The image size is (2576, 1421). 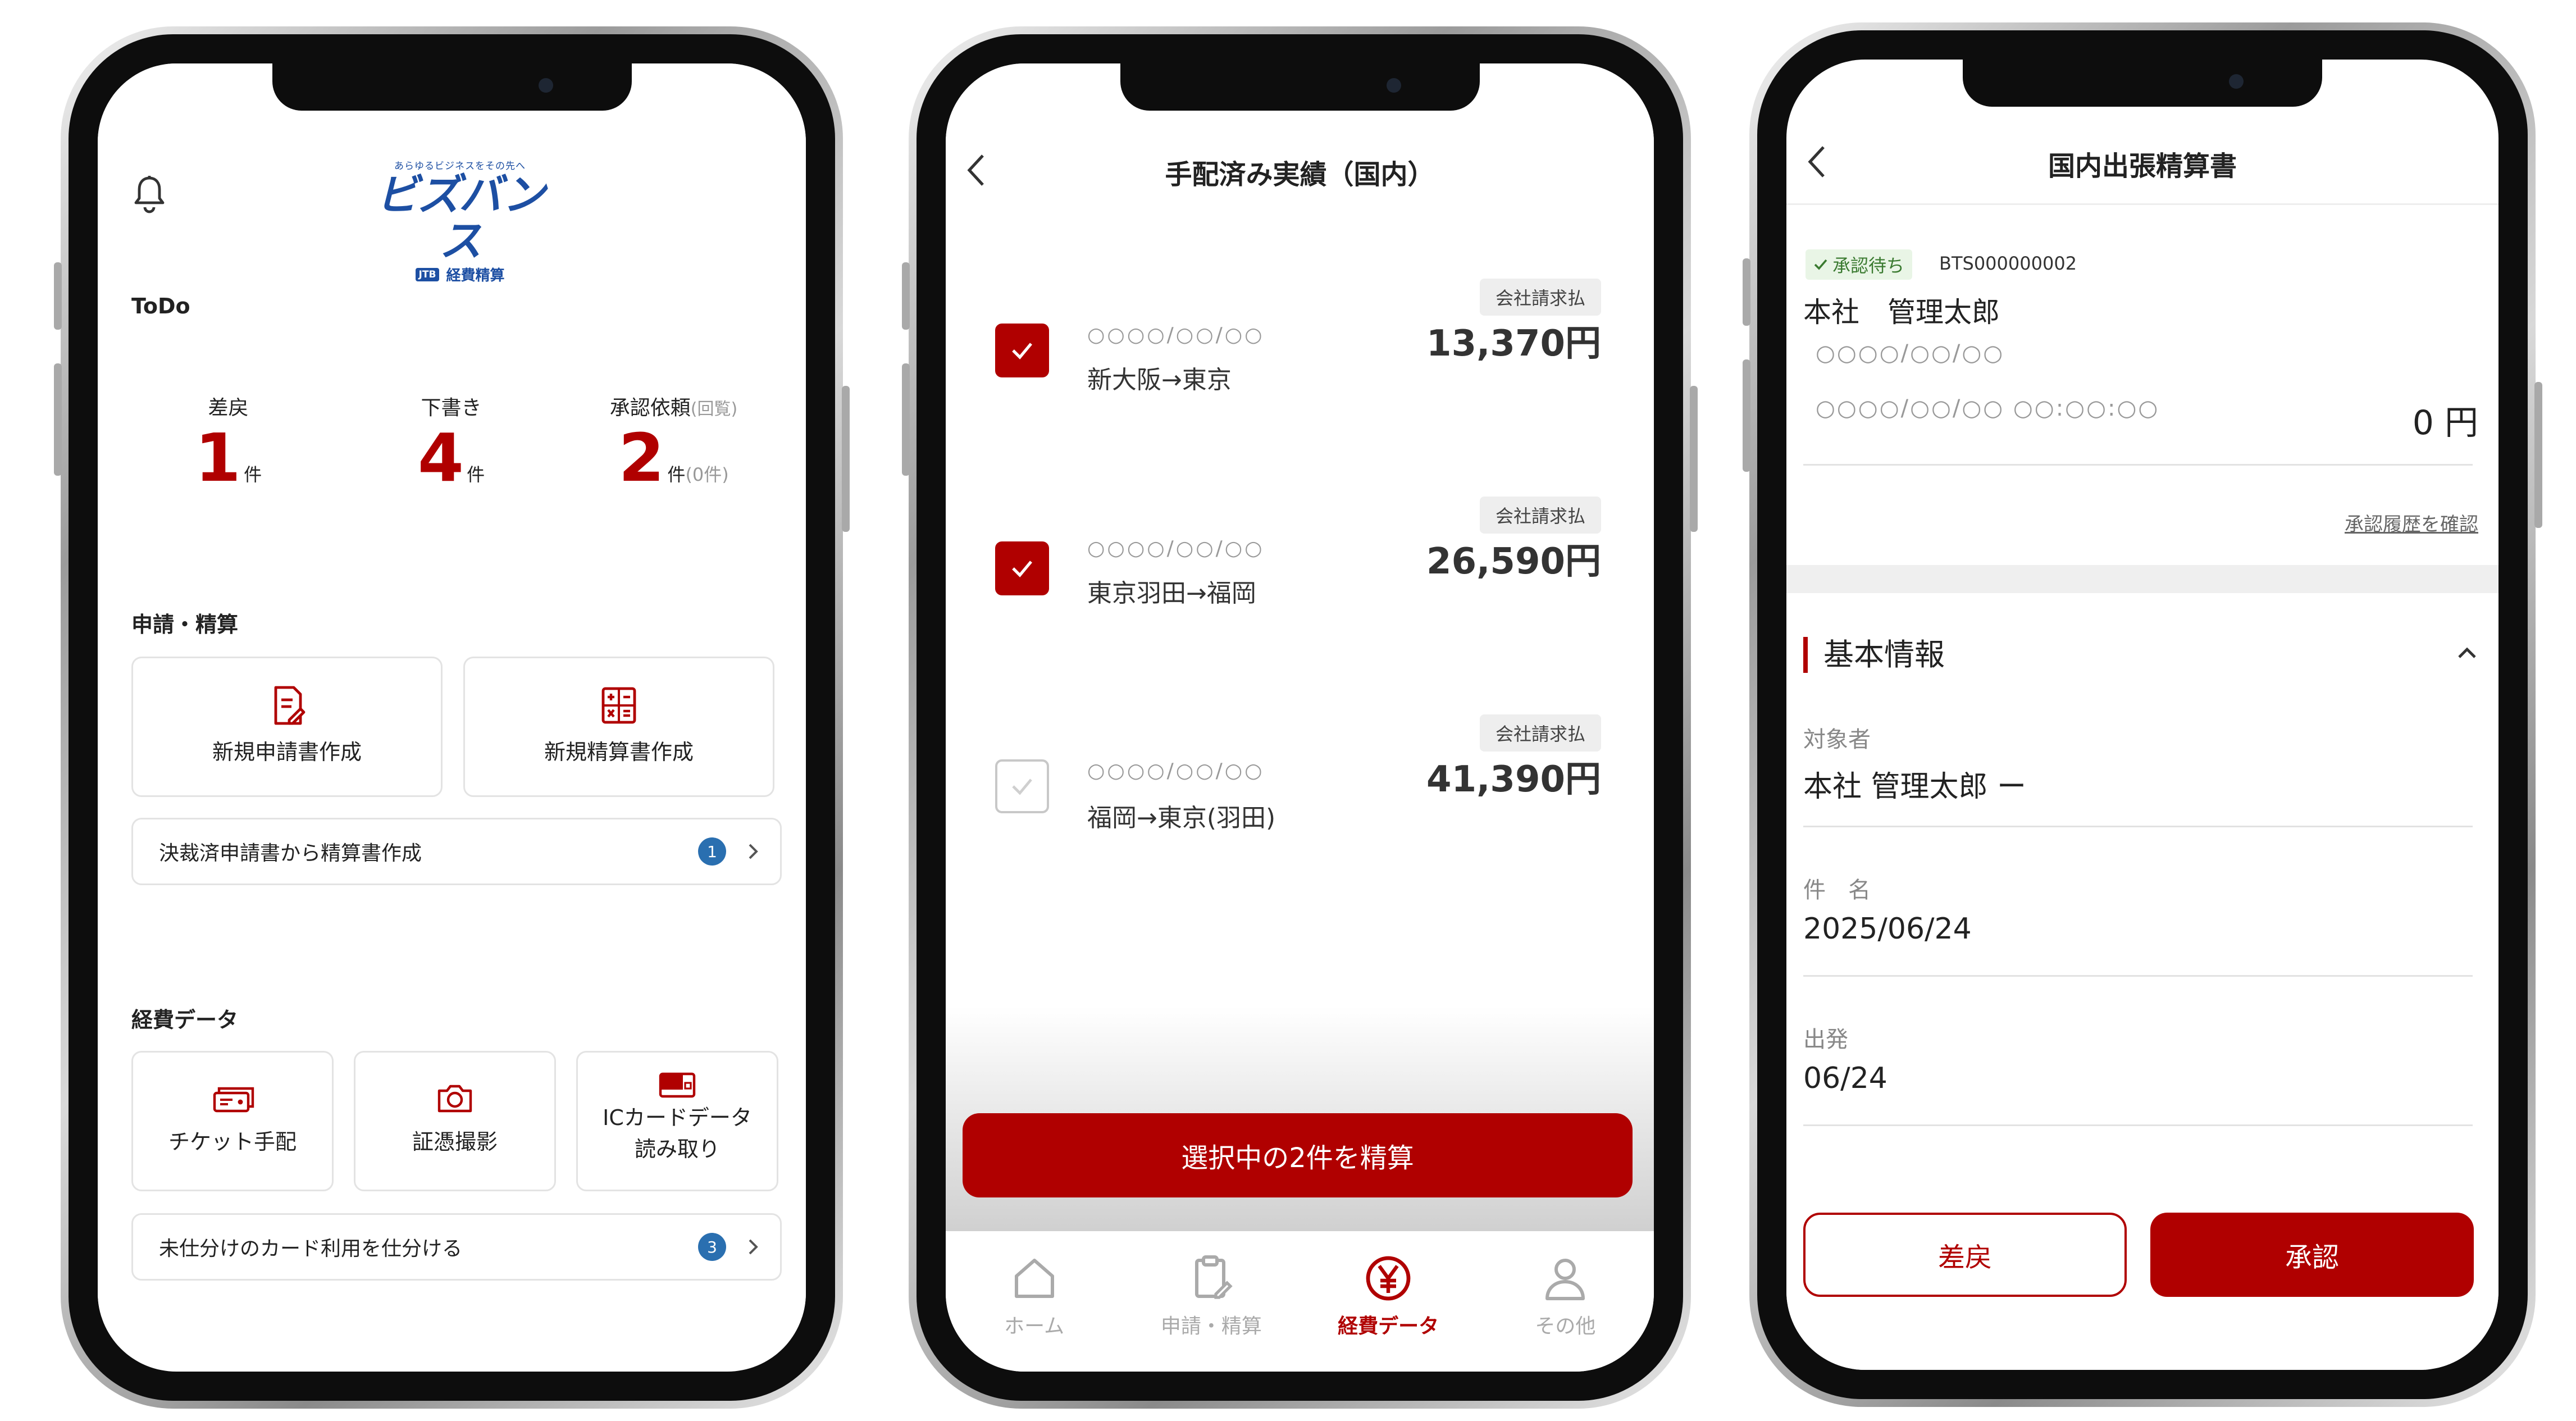 I want to click on applicant-name: 本社 管理太郎, so click(x=1901, y=312).